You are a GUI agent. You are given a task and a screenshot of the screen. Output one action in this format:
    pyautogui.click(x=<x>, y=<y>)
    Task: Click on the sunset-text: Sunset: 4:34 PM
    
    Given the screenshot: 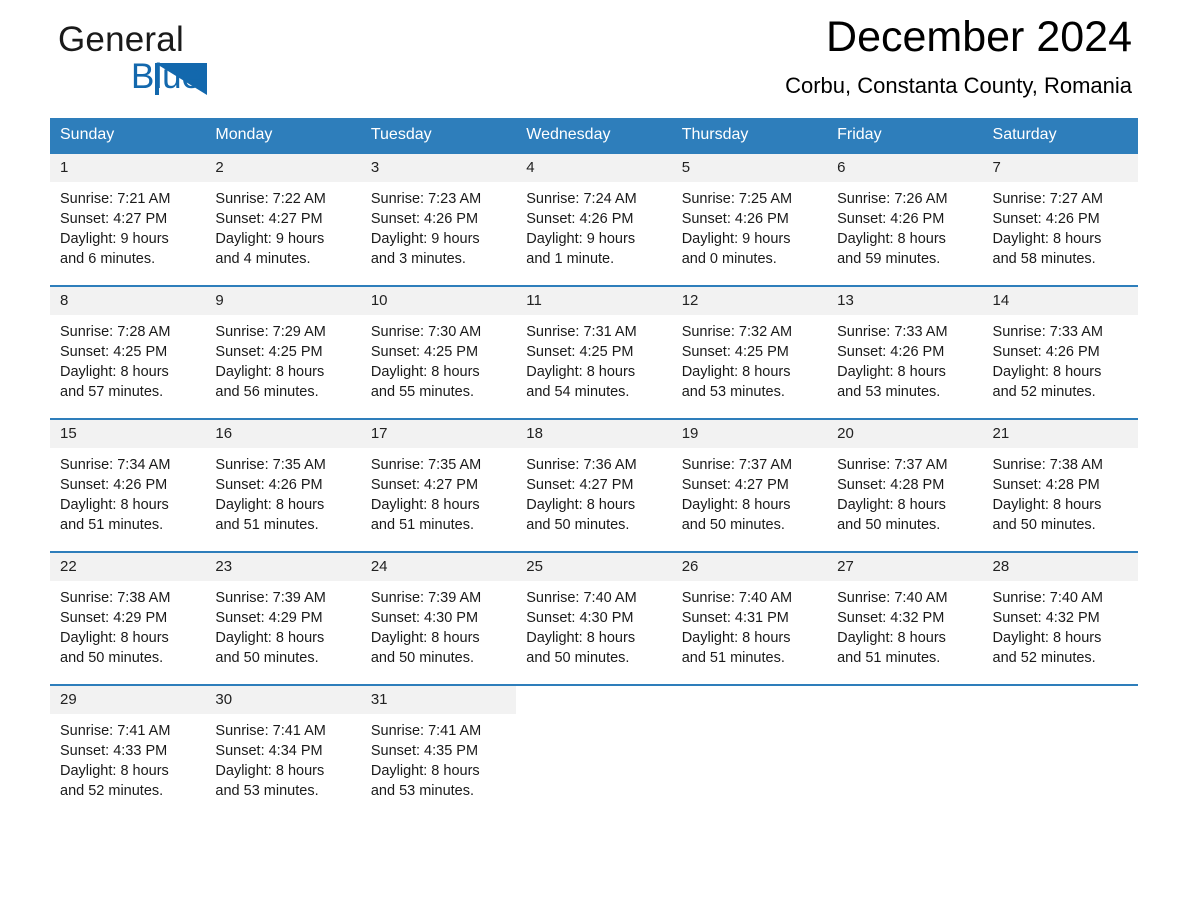 What is the action you would take?
    pyautogui.click(x=269, y=751)
    